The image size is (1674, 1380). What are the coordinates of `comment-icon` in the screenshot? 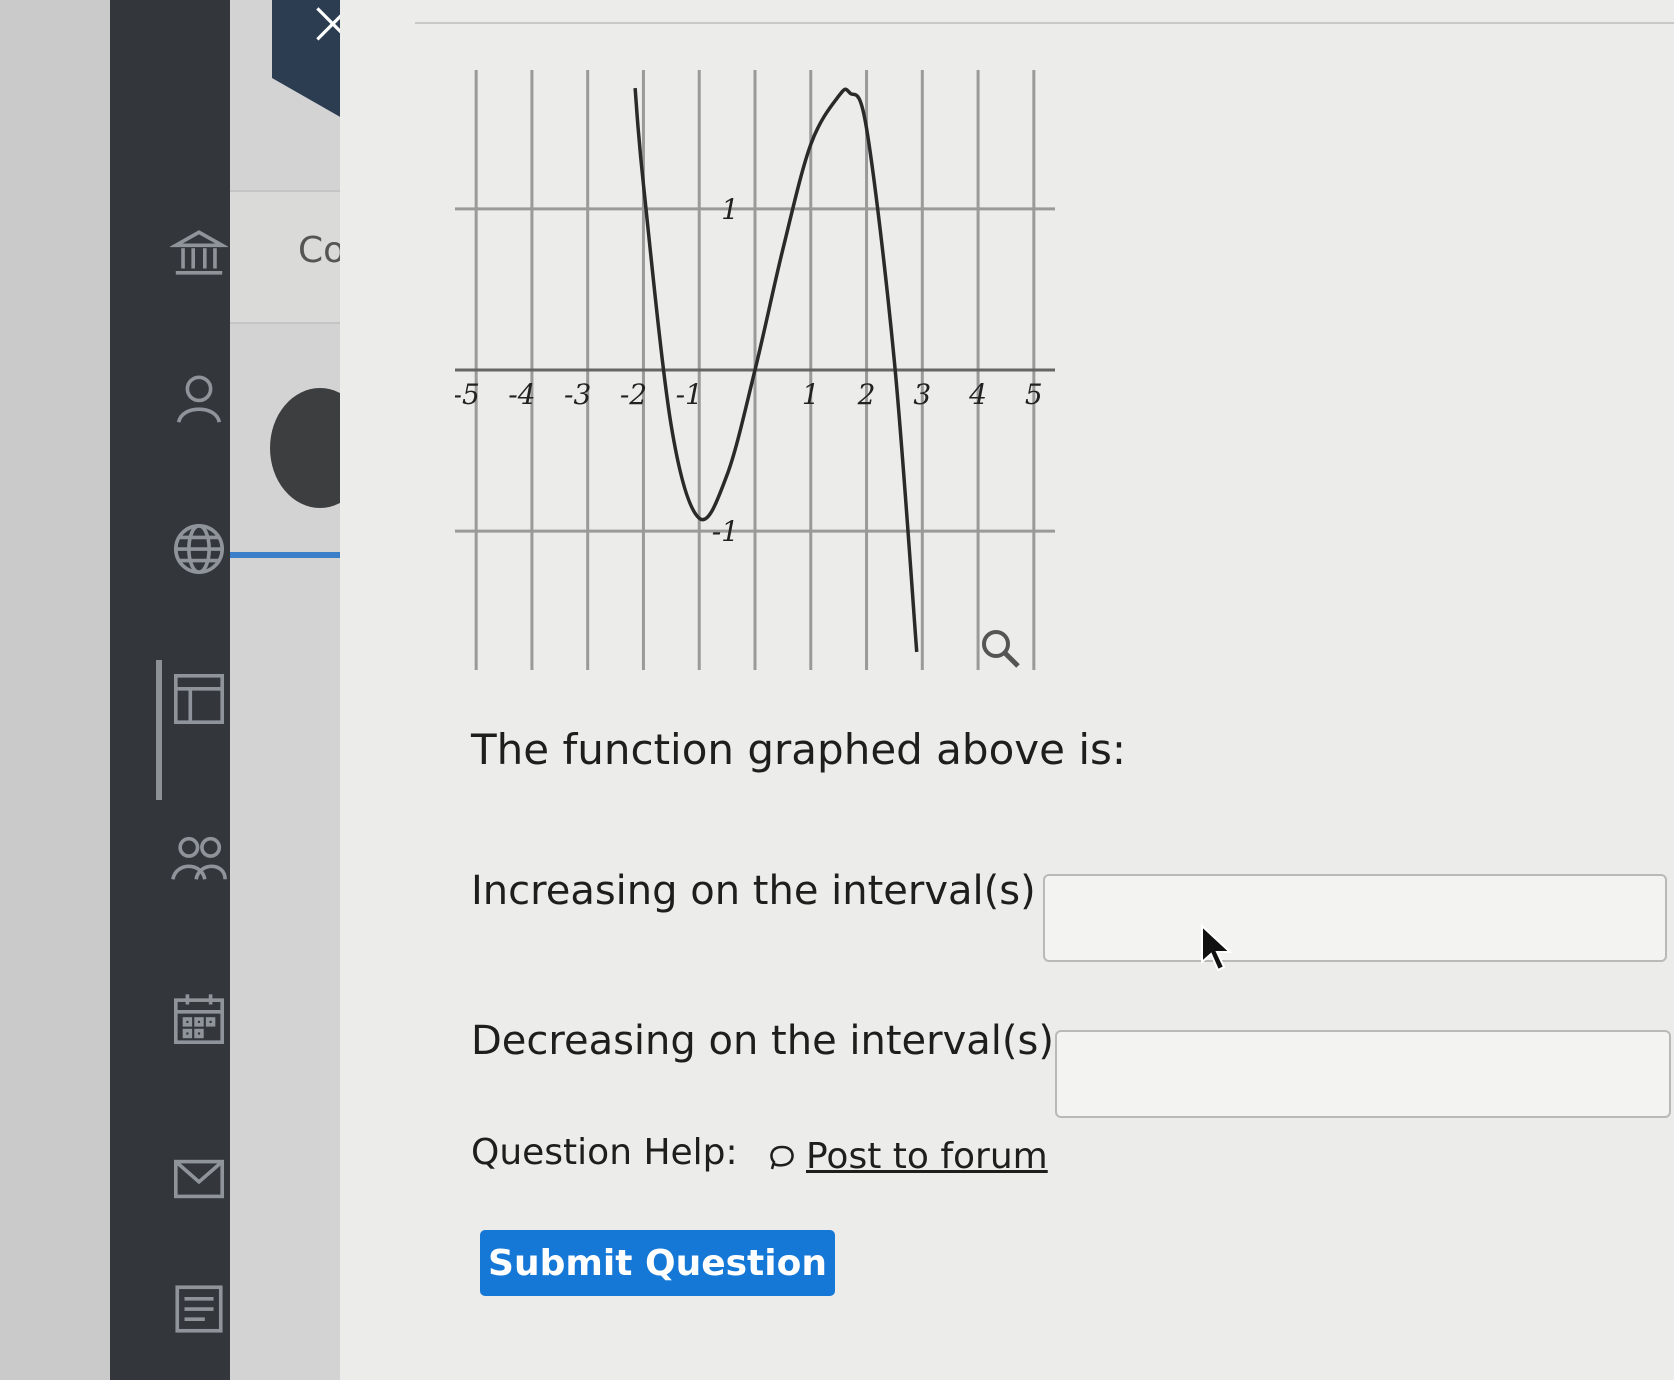 It's located at (782, 1157).